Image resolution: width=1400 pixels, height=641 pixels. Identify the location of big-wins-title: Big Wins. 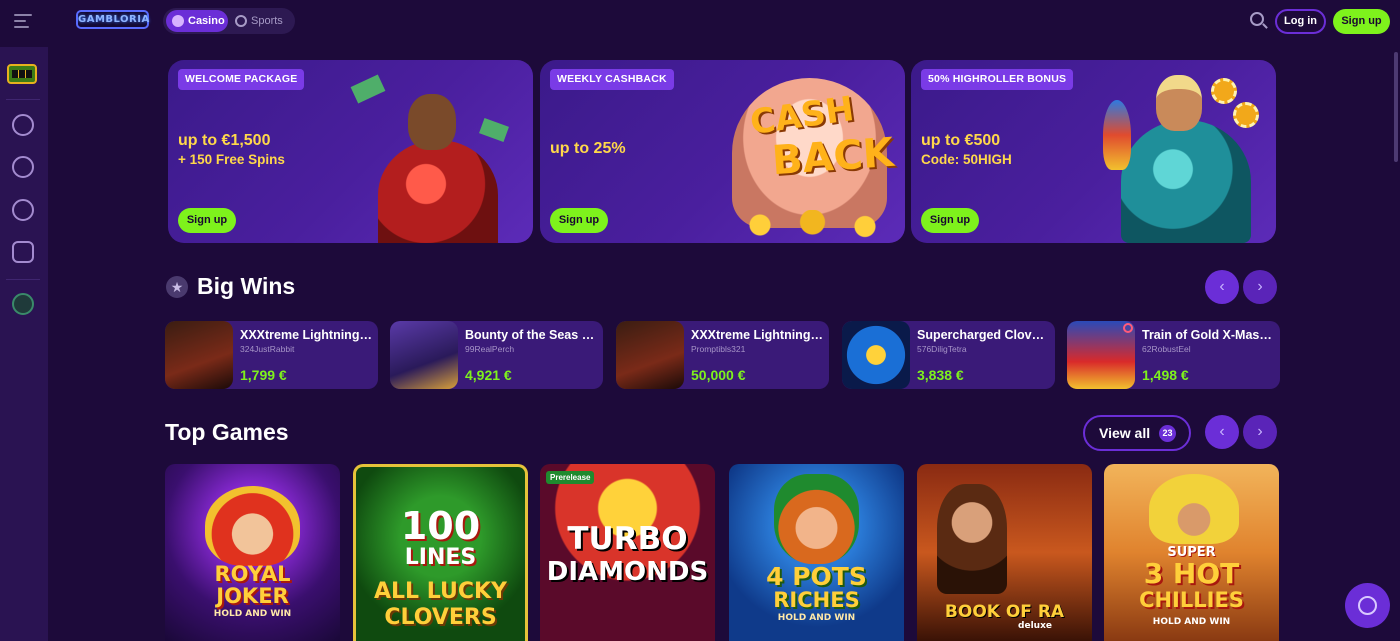
(246, 286).